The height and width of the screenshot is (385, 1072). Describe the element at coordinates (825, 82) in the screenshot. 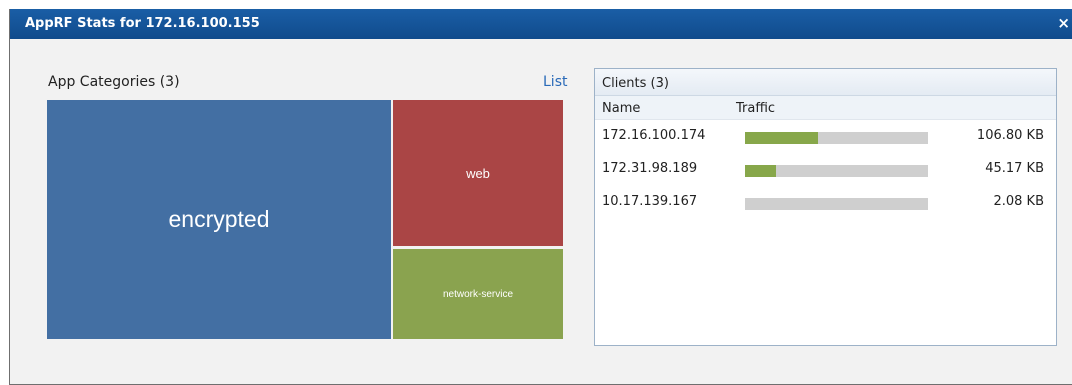

I see `clients-header: Clients (3)` at that location.